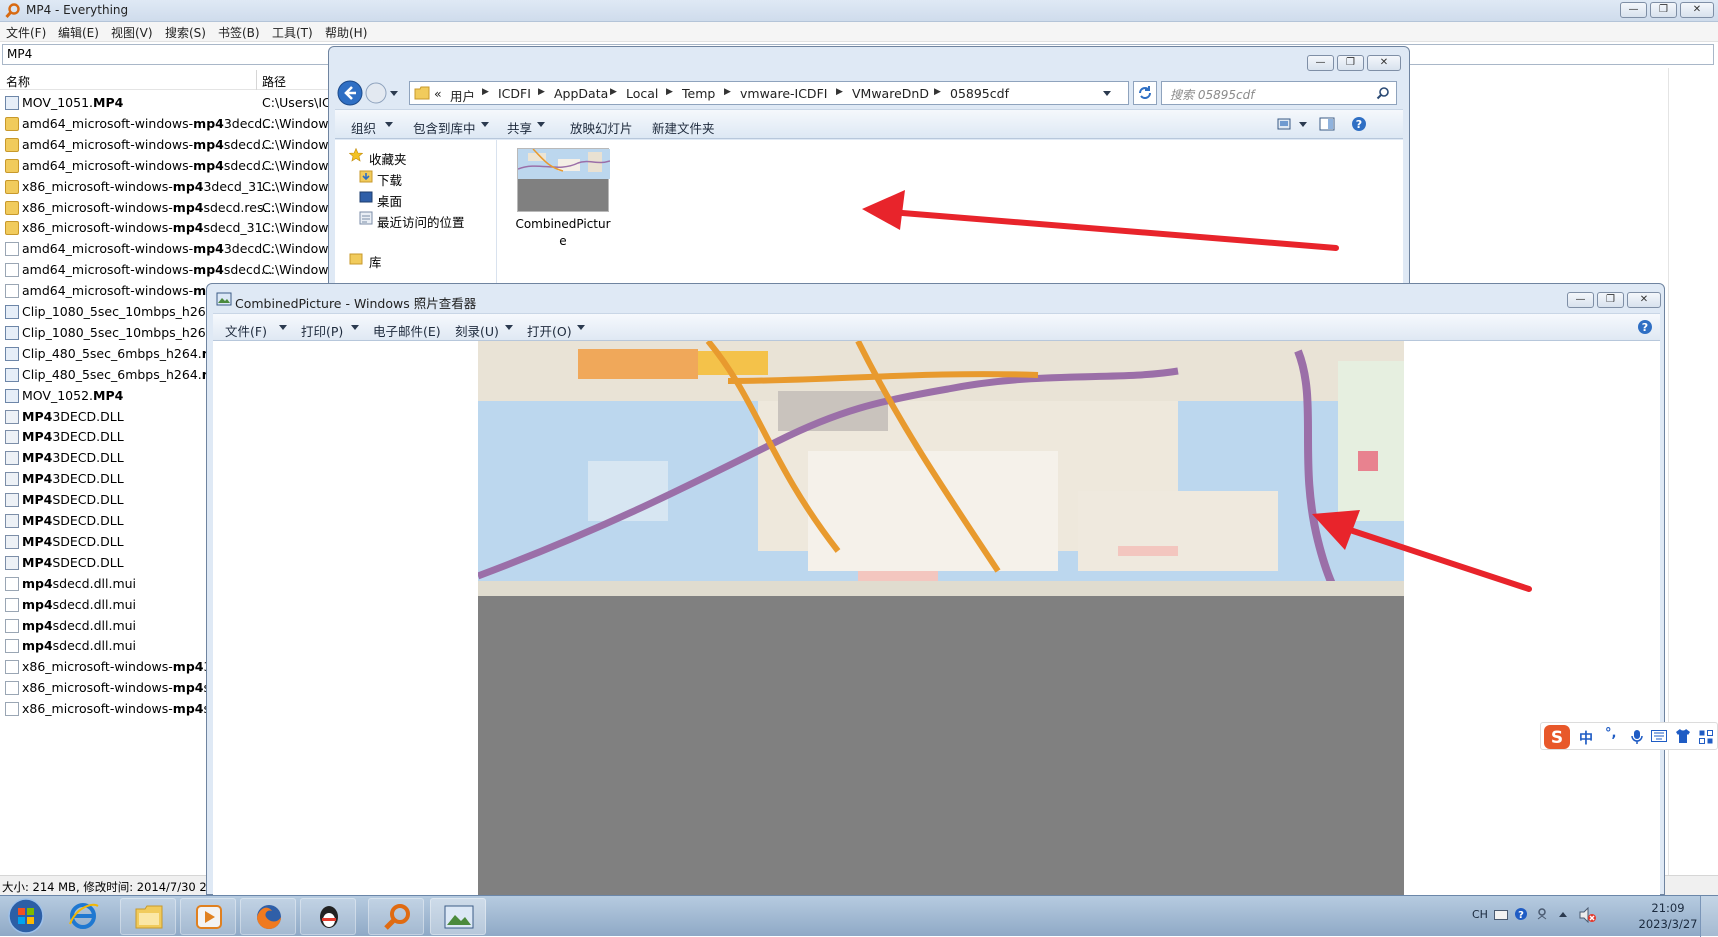 Image resolution: width=1718 pixels, height=937 pixels. Describe the element at coordinates (322, 330) in the screenshot. I see `viewer-menu-print: 打印(P)` at that location.